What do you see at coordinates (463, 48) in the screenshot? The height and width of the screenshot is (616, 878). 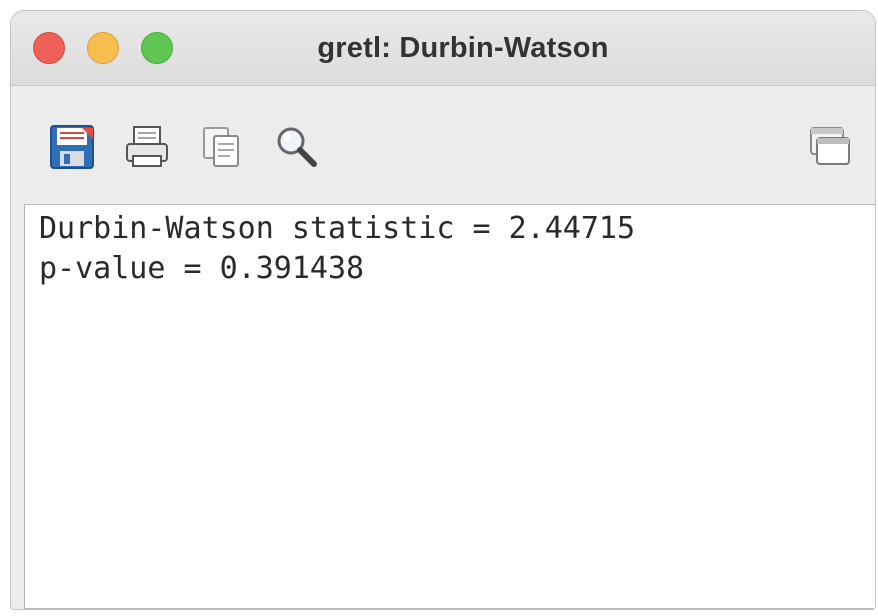 I see `window-title: gretl: Durbin-Watson` at bounding box center [463, 48].